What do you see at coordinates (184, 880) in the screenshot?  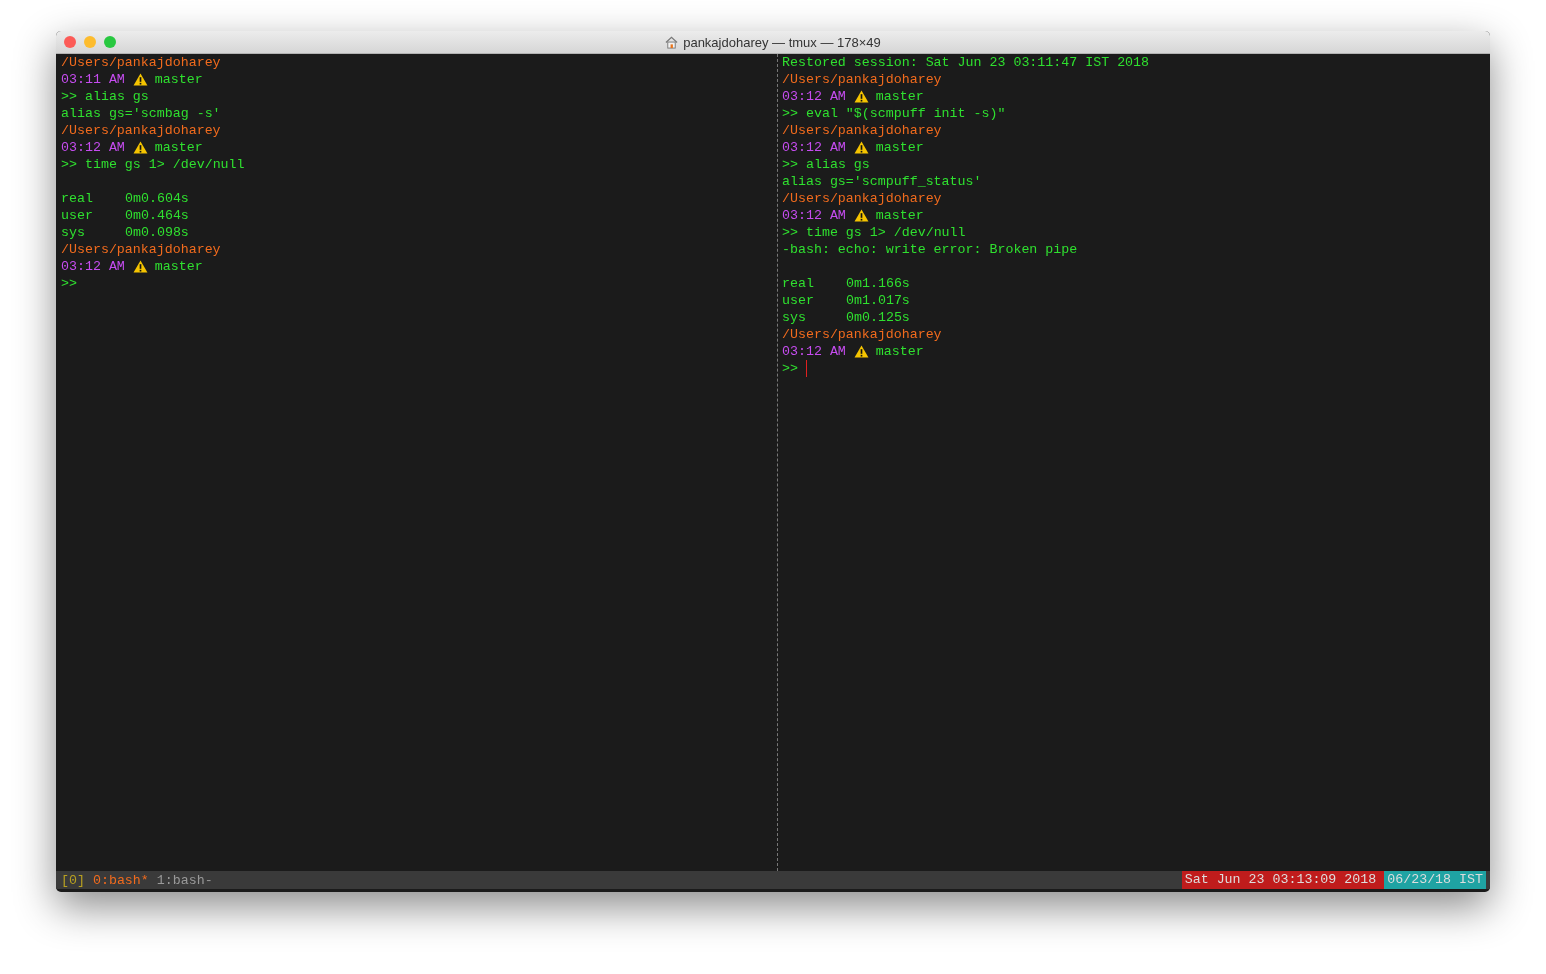 I see `window-tab: 1:bash-` at bounding box center [184, 880].